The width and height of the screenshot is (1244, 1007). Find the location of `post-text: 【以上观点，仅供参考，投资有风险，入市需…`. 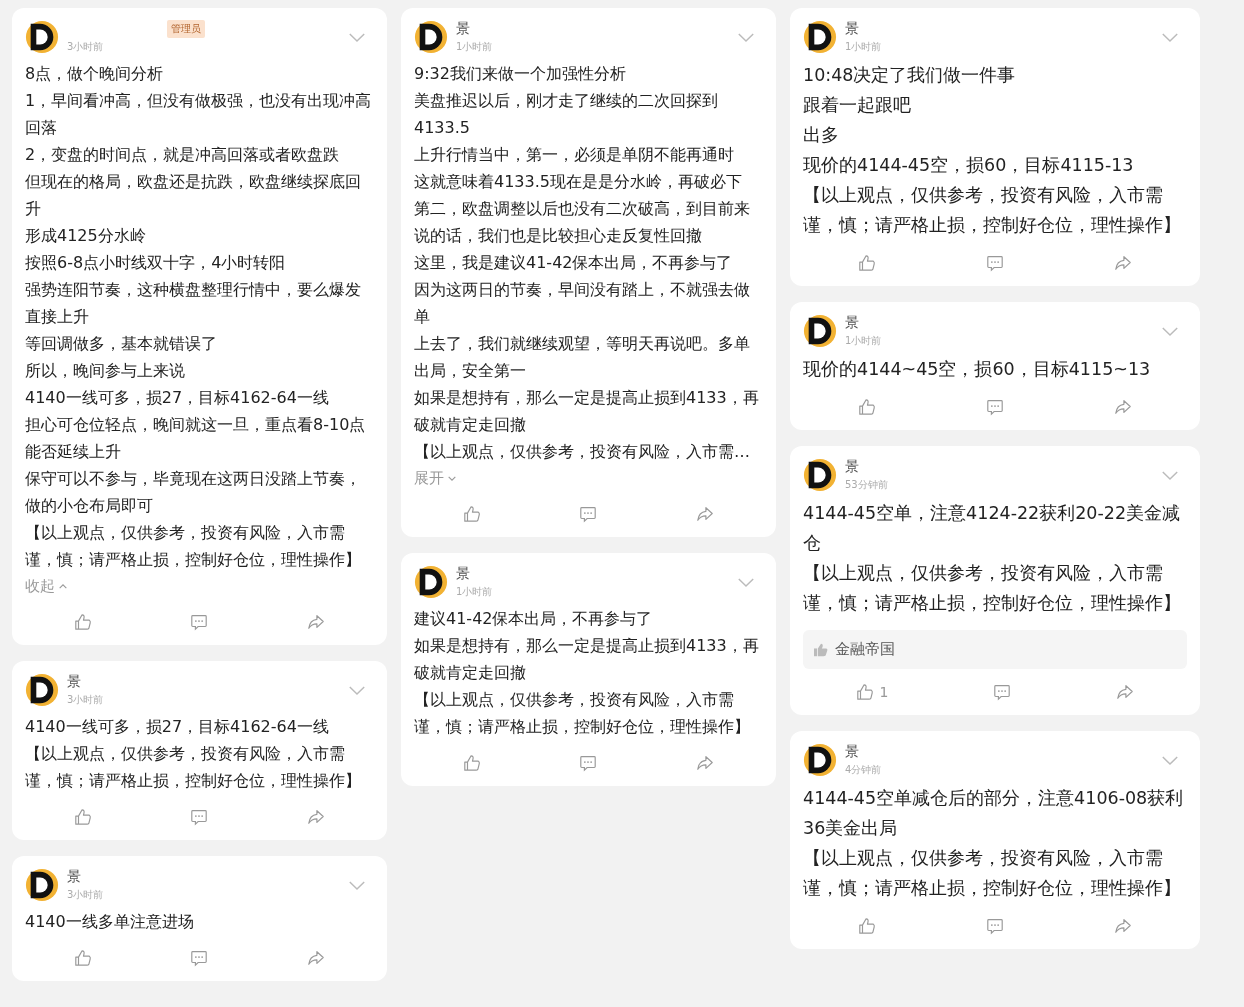

post-text: 【以上观点，仅供参考，投资有风险，入市需… is located at coordinates (582, 452).